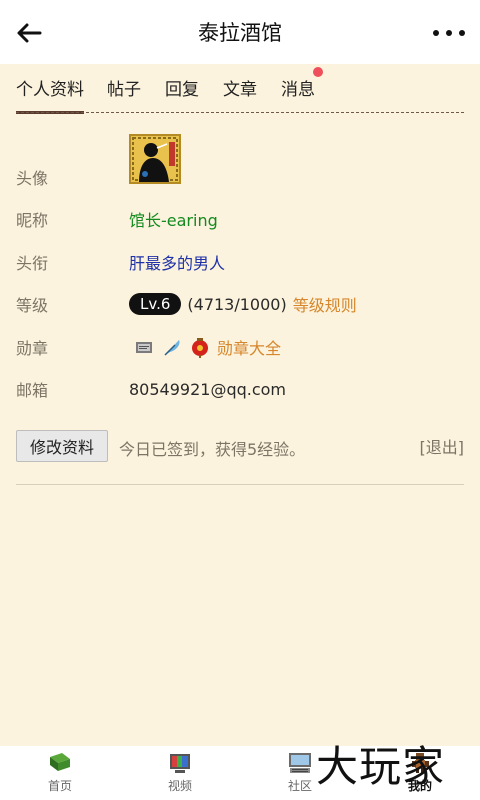 The width and height of the screenshot is (480, 800). I want to click on top-bar: 泰拉酒馆, so click(240, 32).